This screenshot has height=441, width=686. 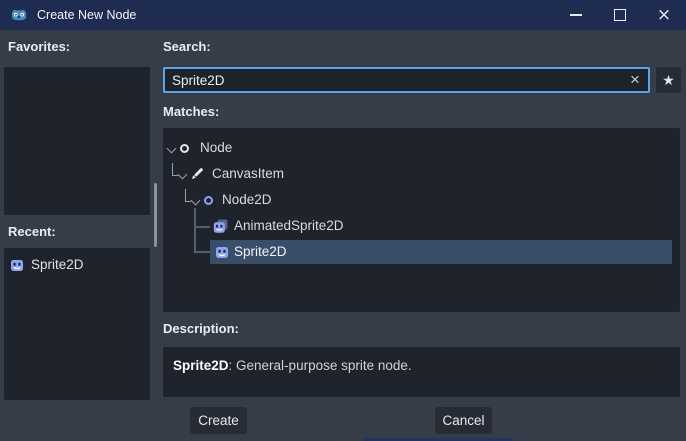 I want to click on favorite-toggle-button: ★, so click(x=668, y=80).